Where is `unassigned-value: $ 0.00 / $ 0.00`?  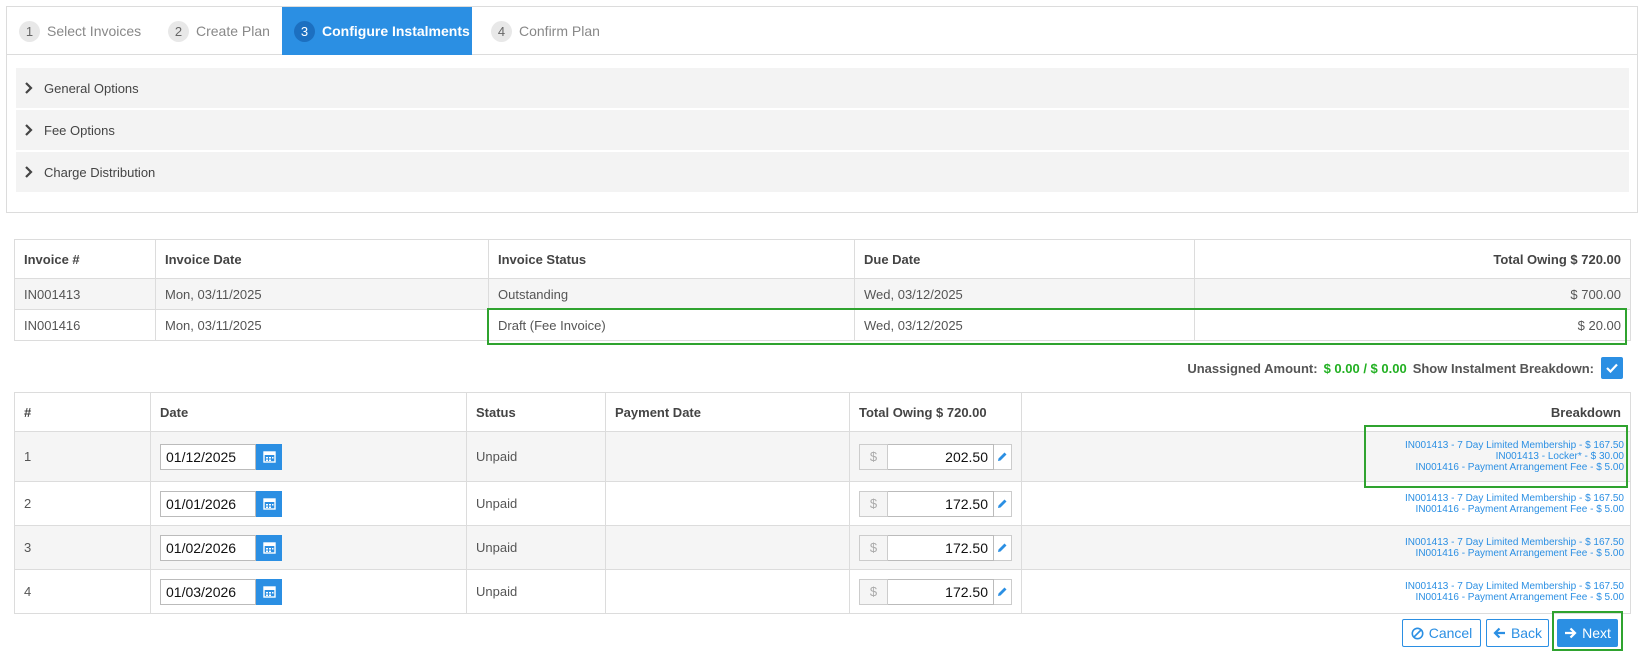
unassigned-value: $ 0.00 / $ 0.00 is located at coordinates (1365, 368).